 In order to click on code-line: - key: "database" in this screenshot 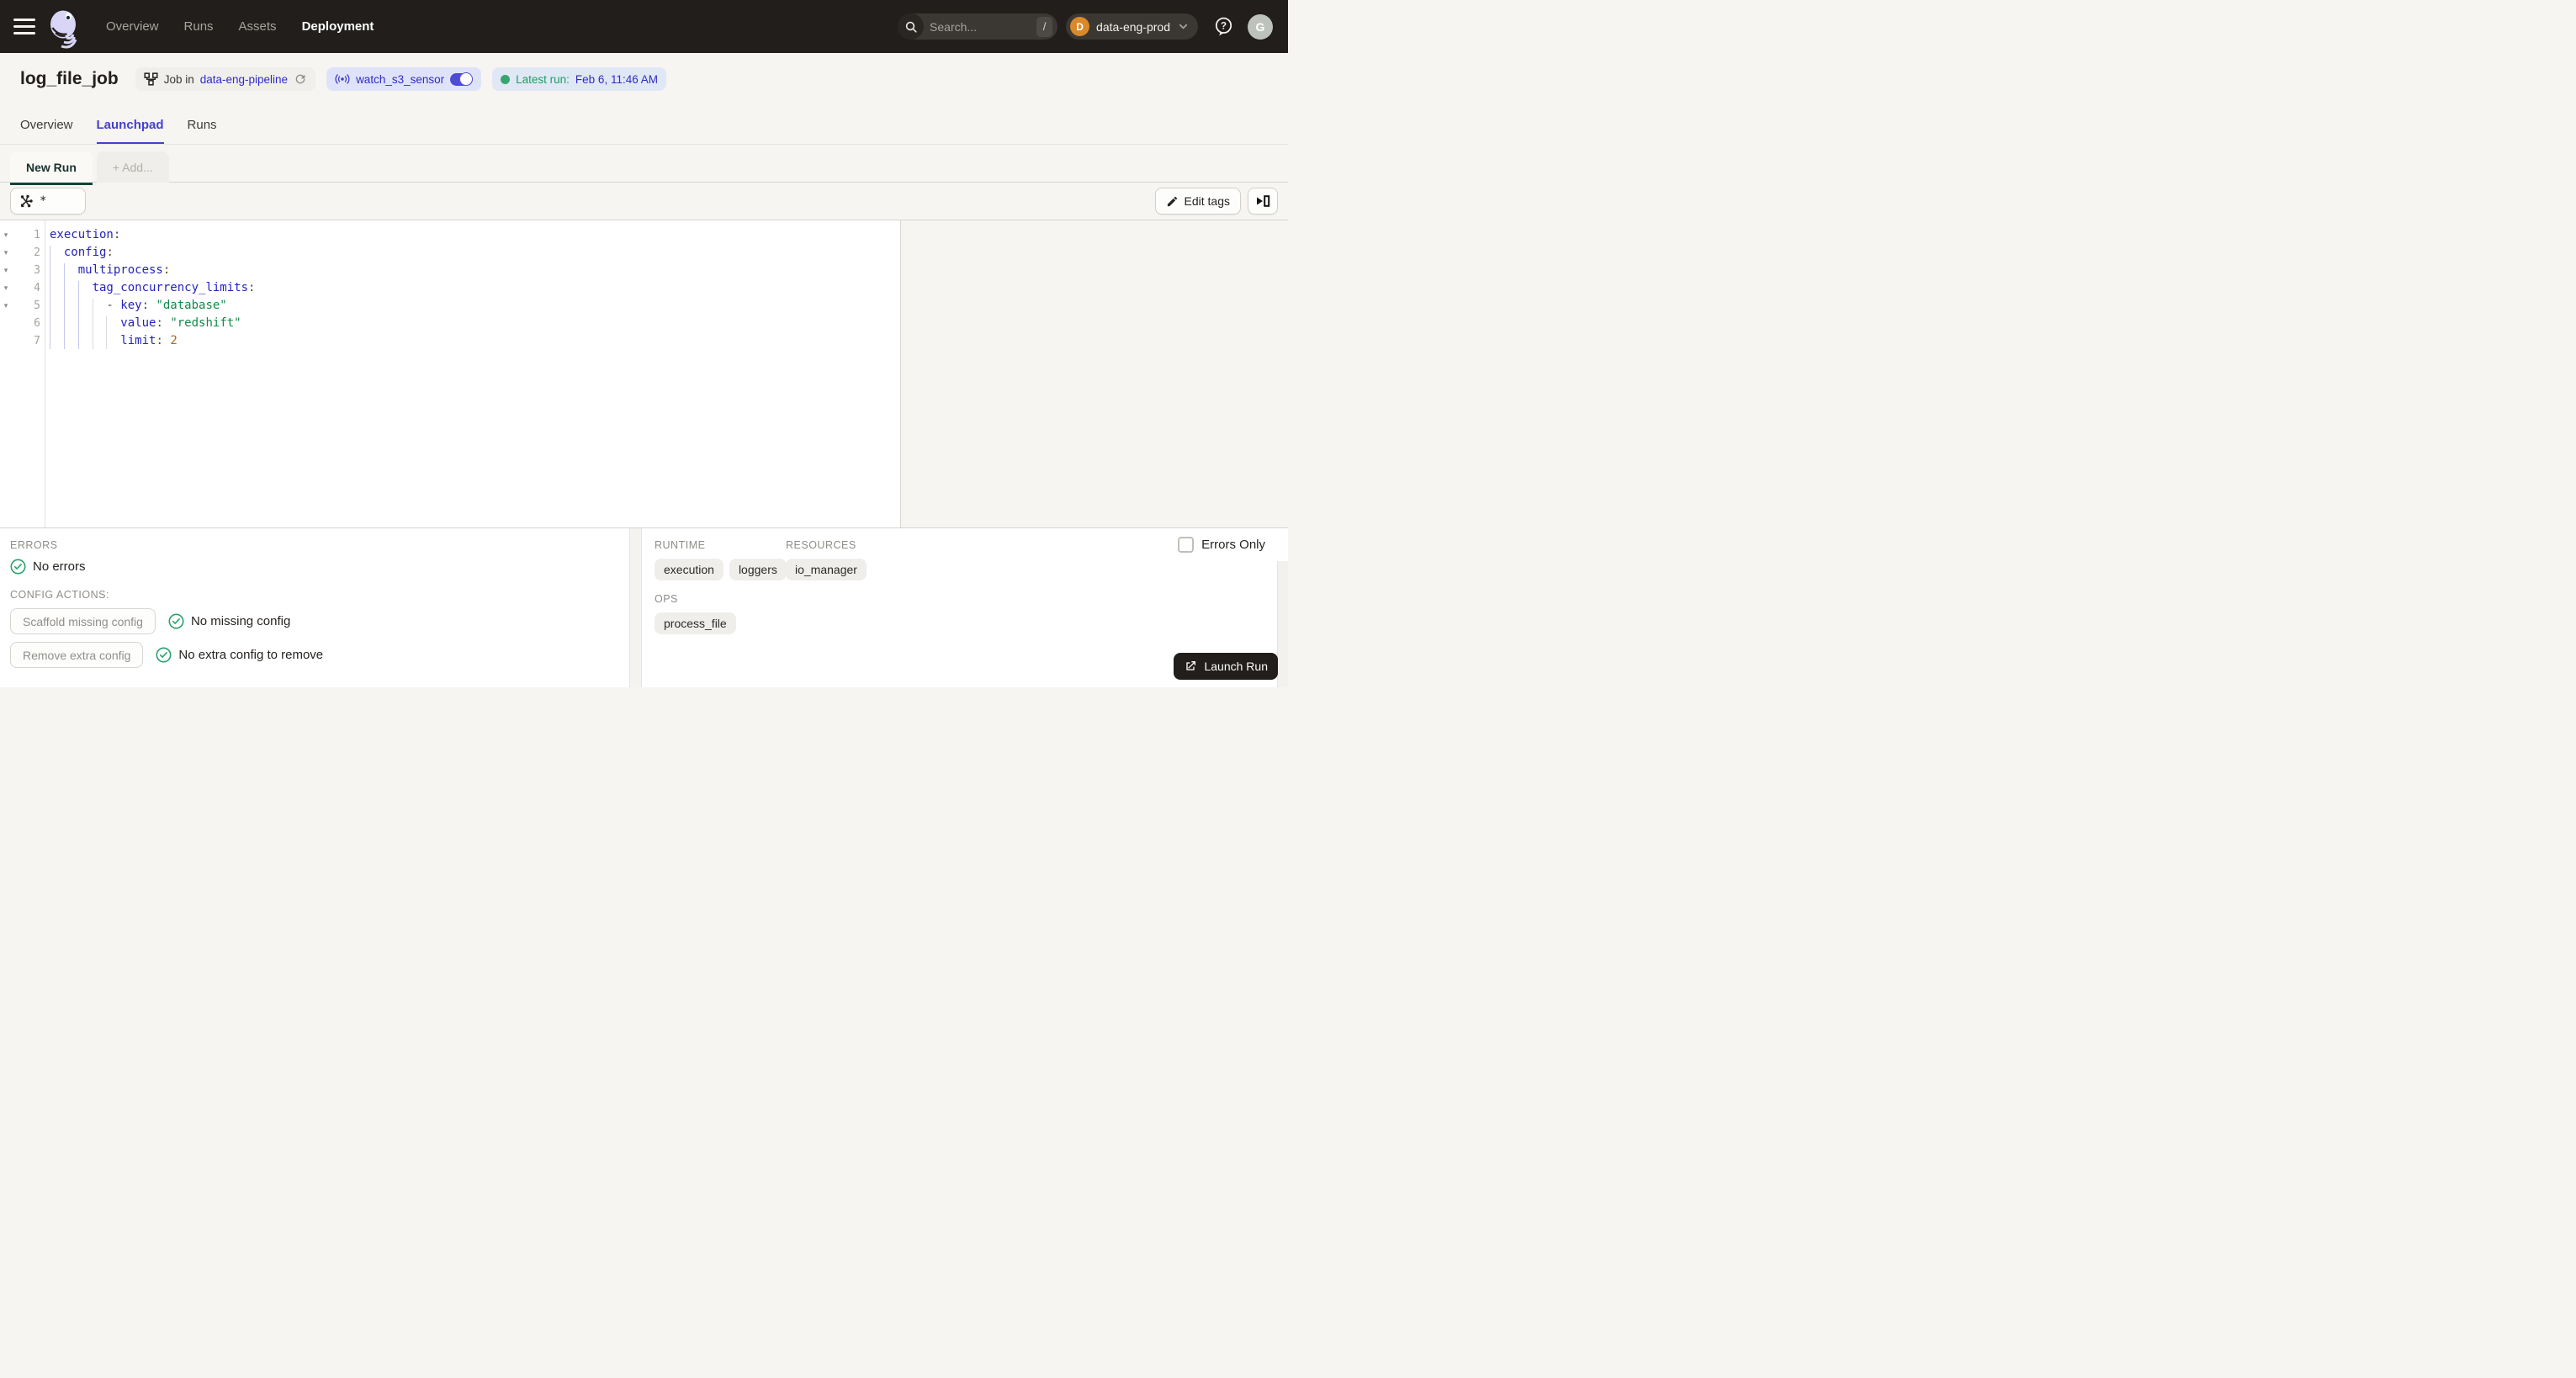, I will do `click(475, 306)`.